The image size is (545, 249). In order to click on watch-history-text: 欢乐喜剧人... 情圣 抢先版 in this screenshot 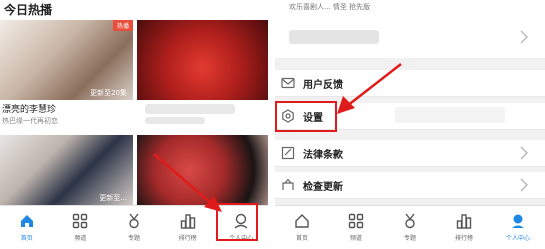, I will do `click(330, 7)`.